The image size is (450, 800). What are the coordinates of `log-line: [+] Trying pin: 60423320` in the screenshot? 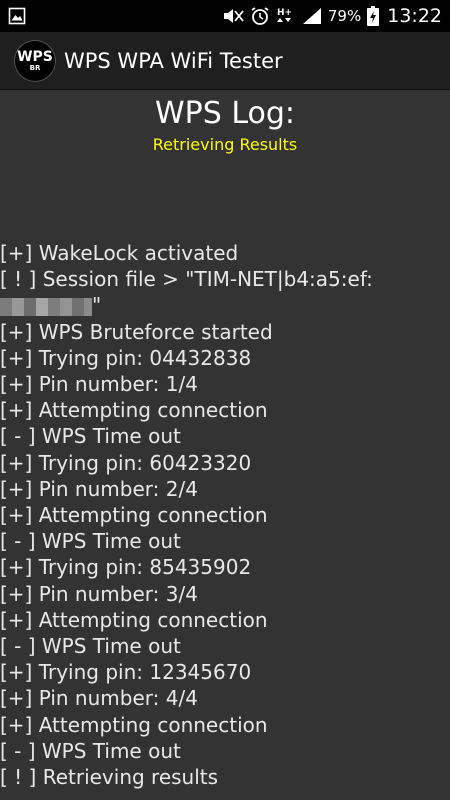 It's located at (126, 462).